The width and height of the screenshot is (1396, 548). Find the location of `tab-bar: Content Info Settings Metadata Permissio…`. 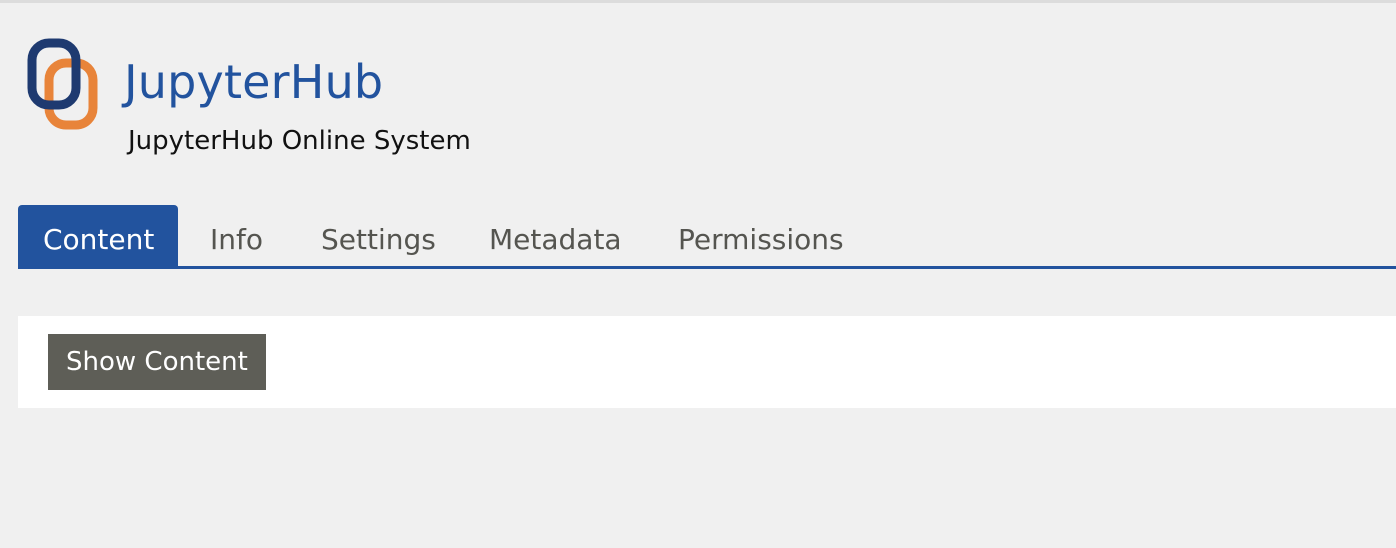

tab-bar: Content Info Settings Metadata Permissio… is located at coordinates (707, 237).